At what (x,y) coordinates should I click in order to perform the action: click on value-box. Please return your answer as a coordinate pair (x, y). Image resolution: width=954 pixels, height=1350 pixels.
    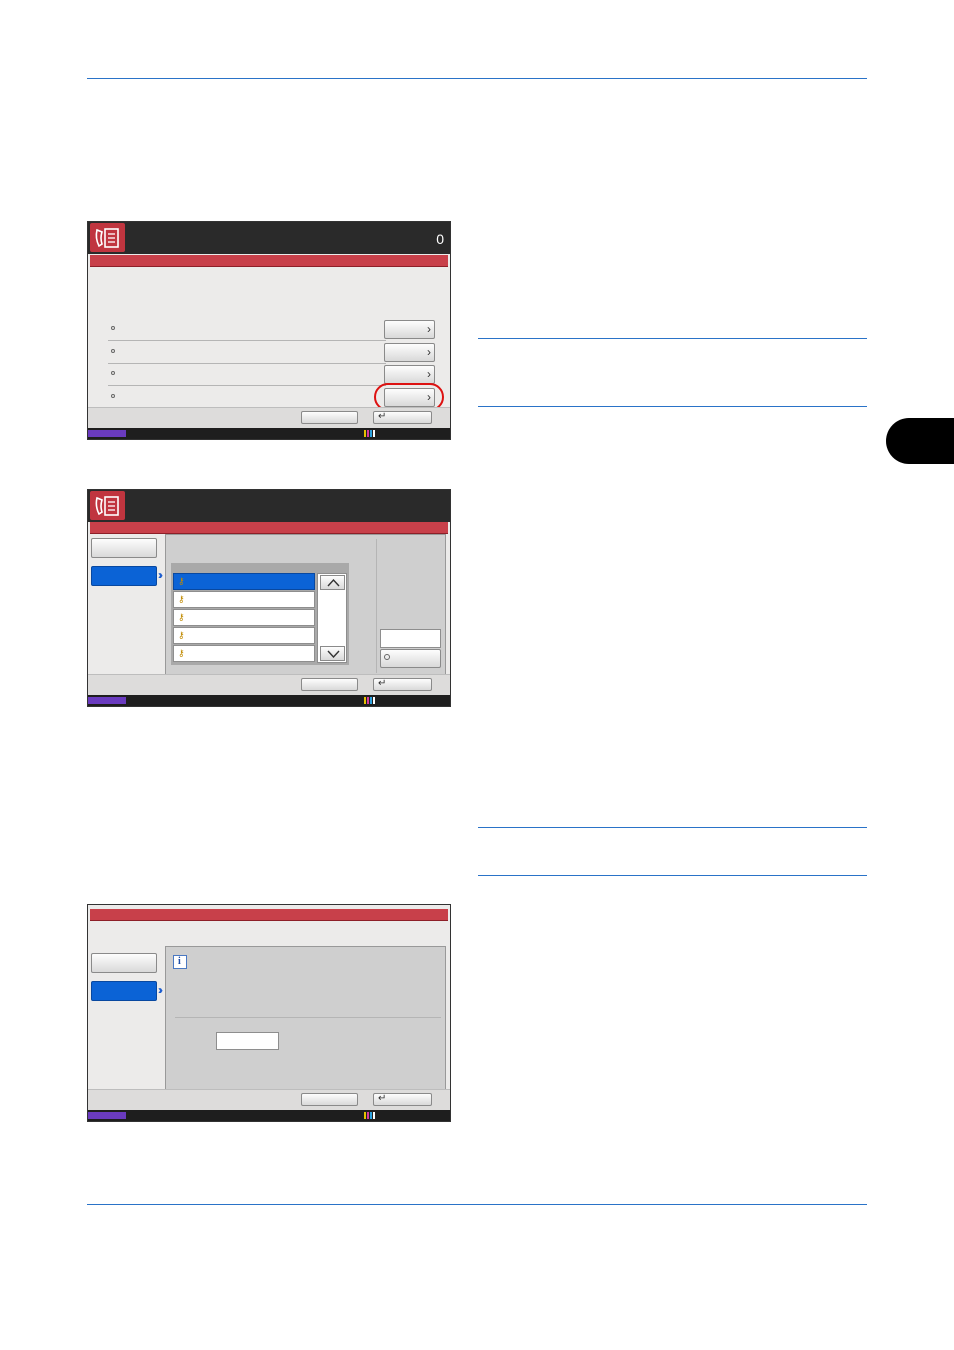
    Looking at the image, I should click on (410, 638).